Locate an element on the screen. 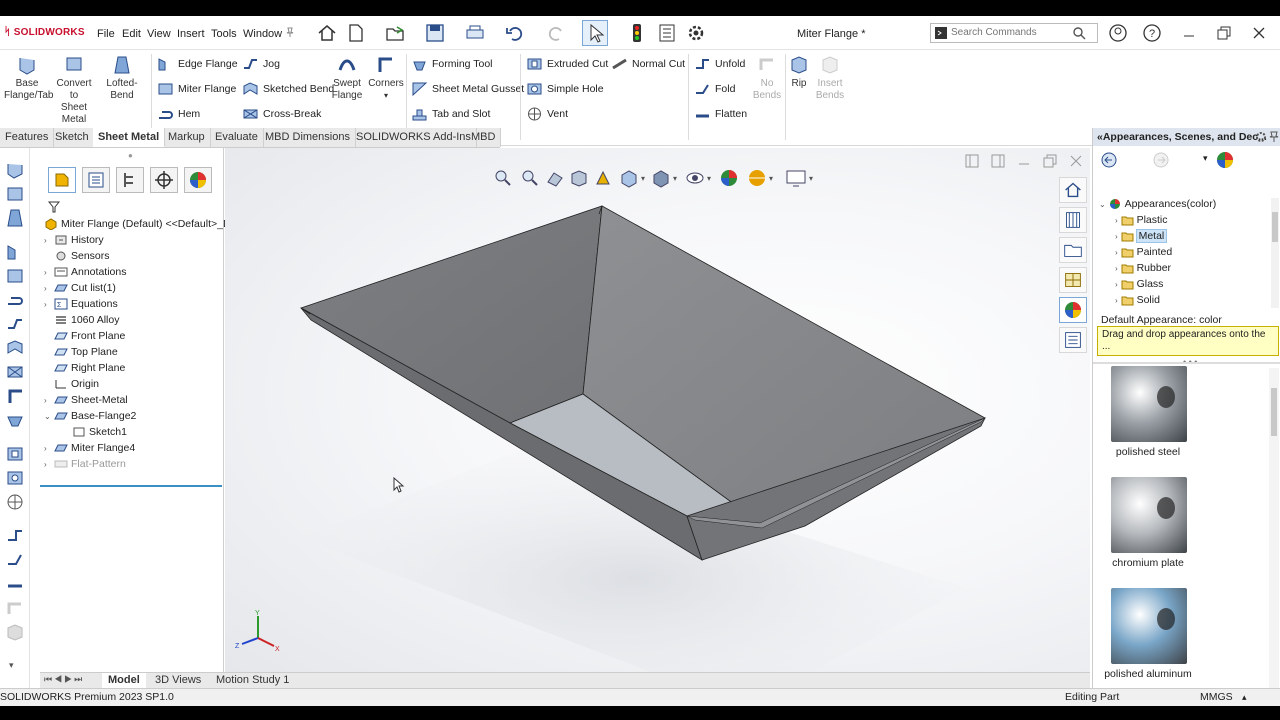 The image size is (1280, 720). search-icon is located at coordinates (1079, 33).